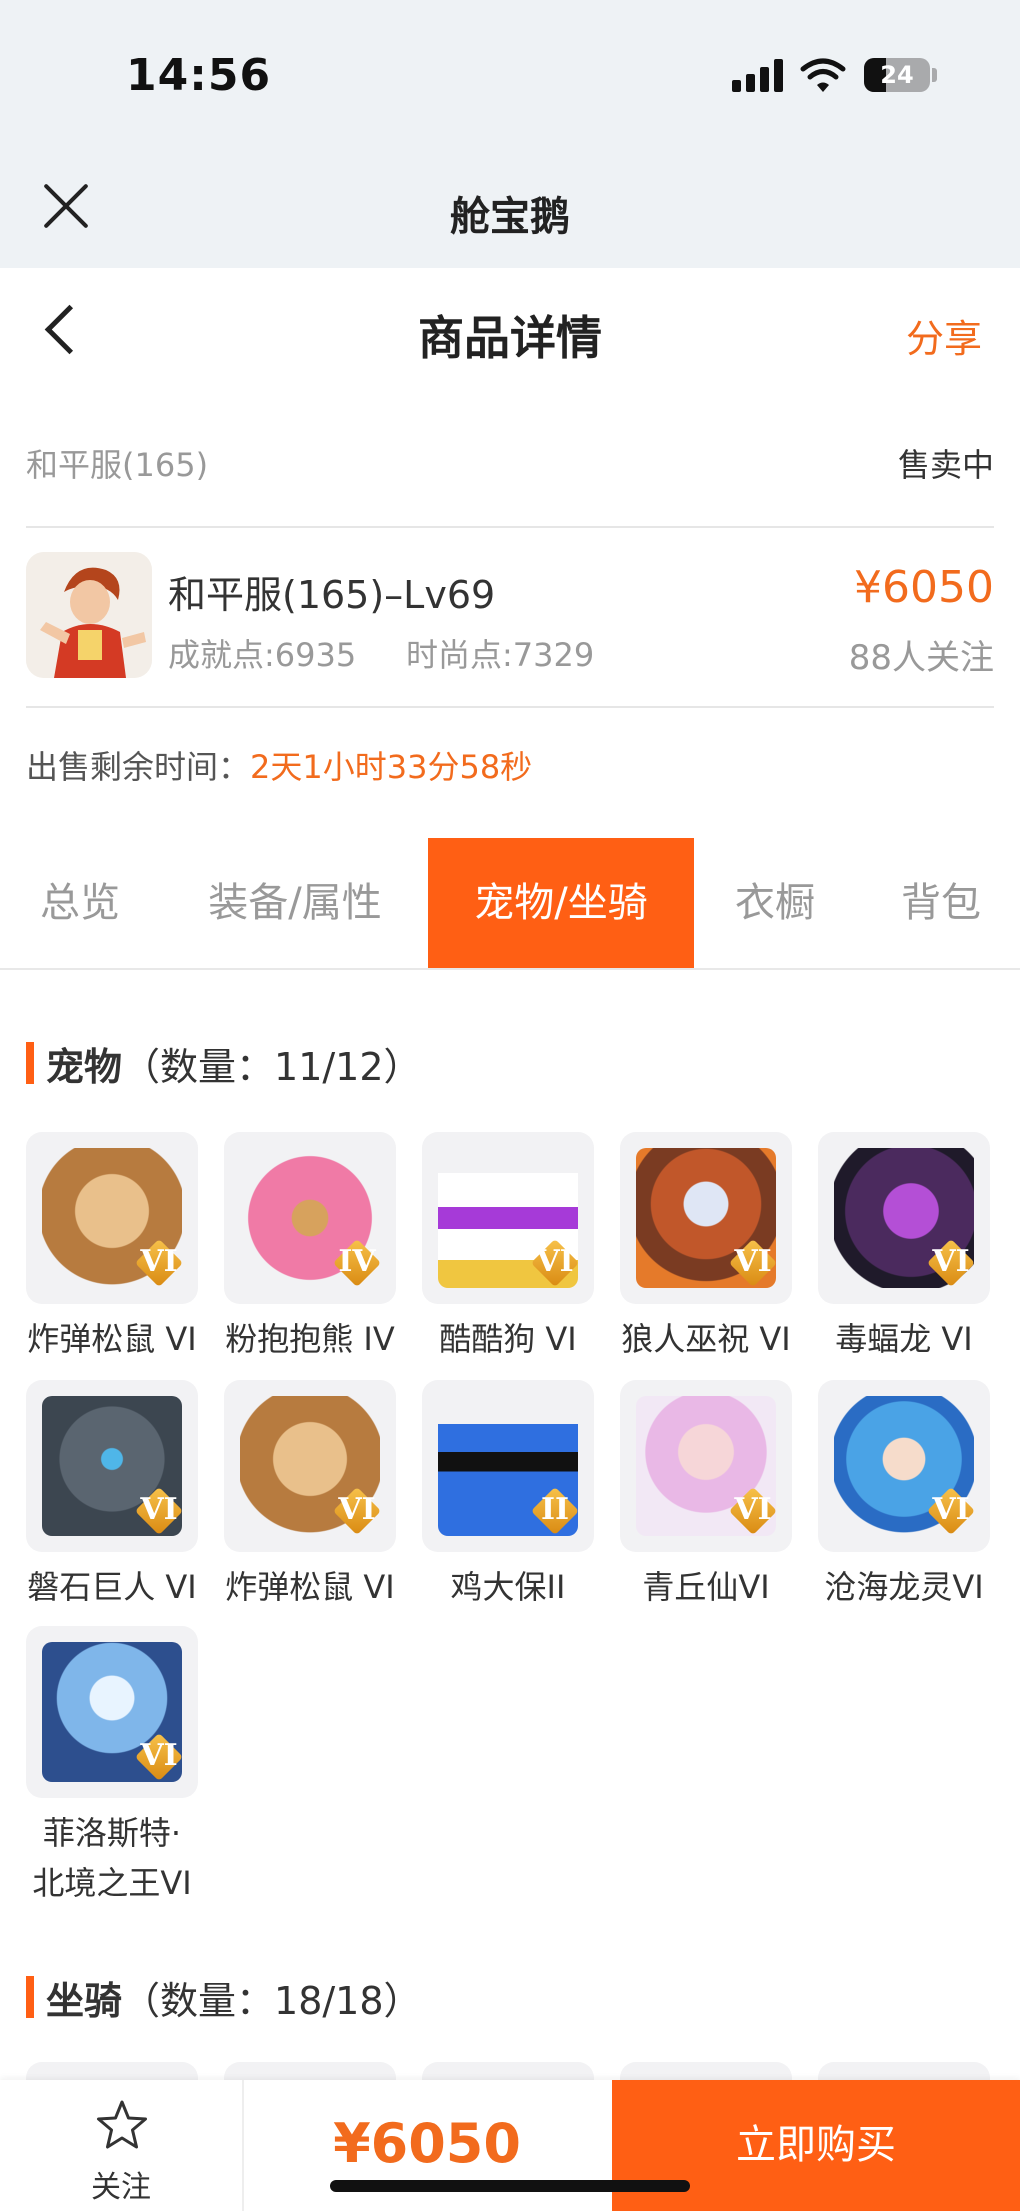 Image resolution: width=1020 pixels, height=2211 pixels. I want to click on follow-button: 关注, so click(122, 2145).